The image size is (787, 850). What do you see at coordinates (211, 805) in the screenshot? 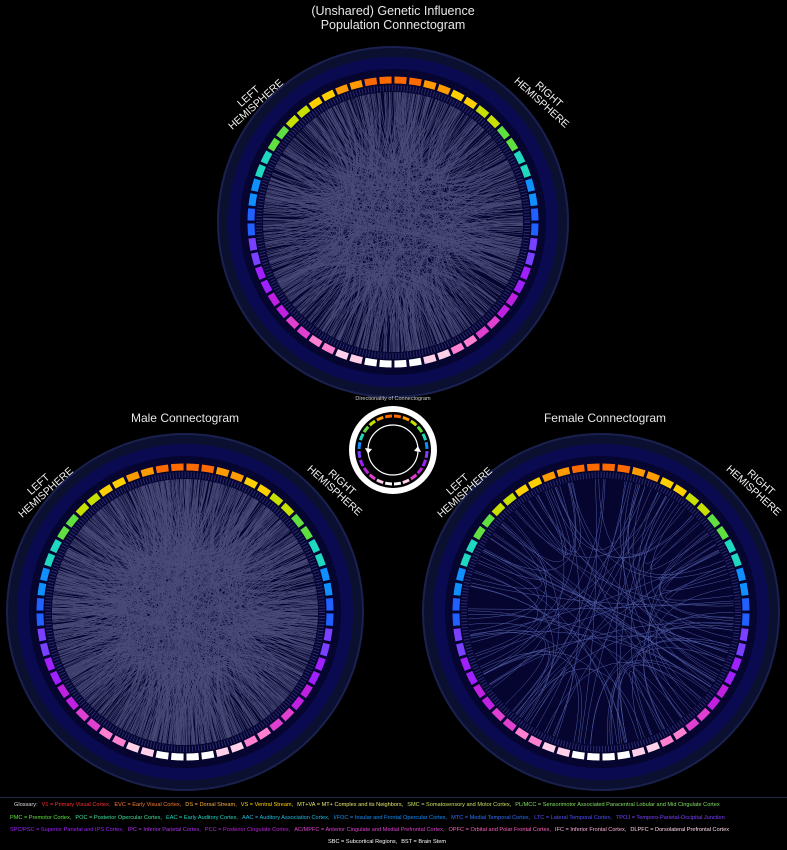
I see `glossary-item: DS = Dorsal Stream,` at bounding box center [211, 805].